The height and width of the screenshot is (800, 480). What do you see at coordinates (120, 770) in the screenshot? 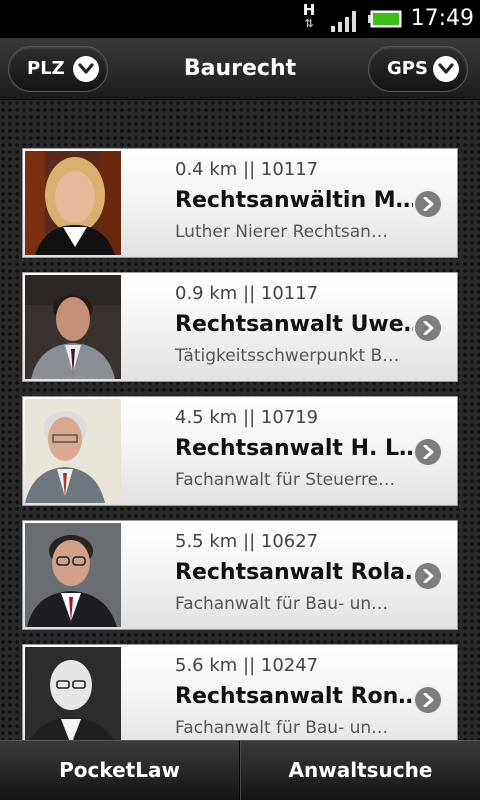
I see `tab-pocketlaw: PocketLaw` at bounding box center [120, 770].